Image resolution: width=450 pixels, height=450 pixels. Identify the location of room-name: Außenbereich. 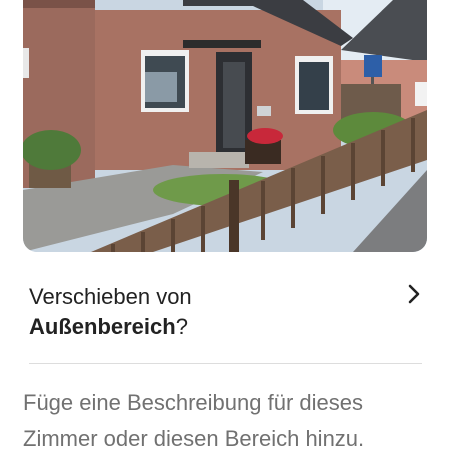
(102, 326).